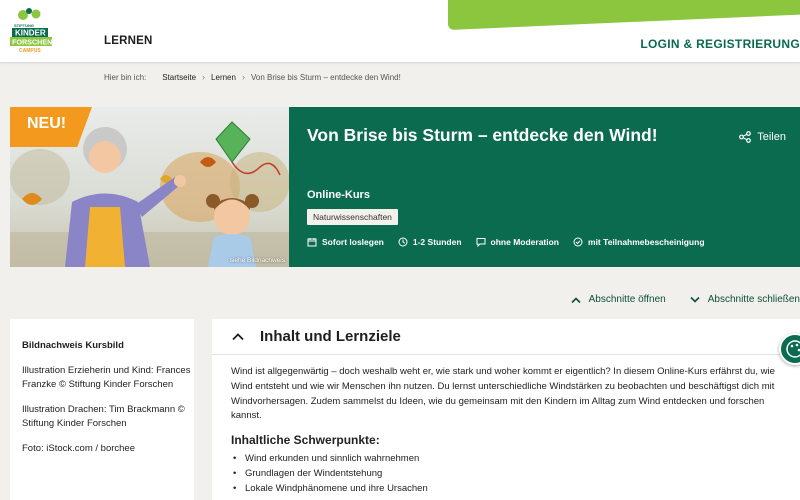 This screenshot has height=500, width=800. Describe the element at coordinates (325, 77) in the screenshot. I see `breadcrumb-current: Von Brise bis Sturm – entdecke den Wind!` at that location.